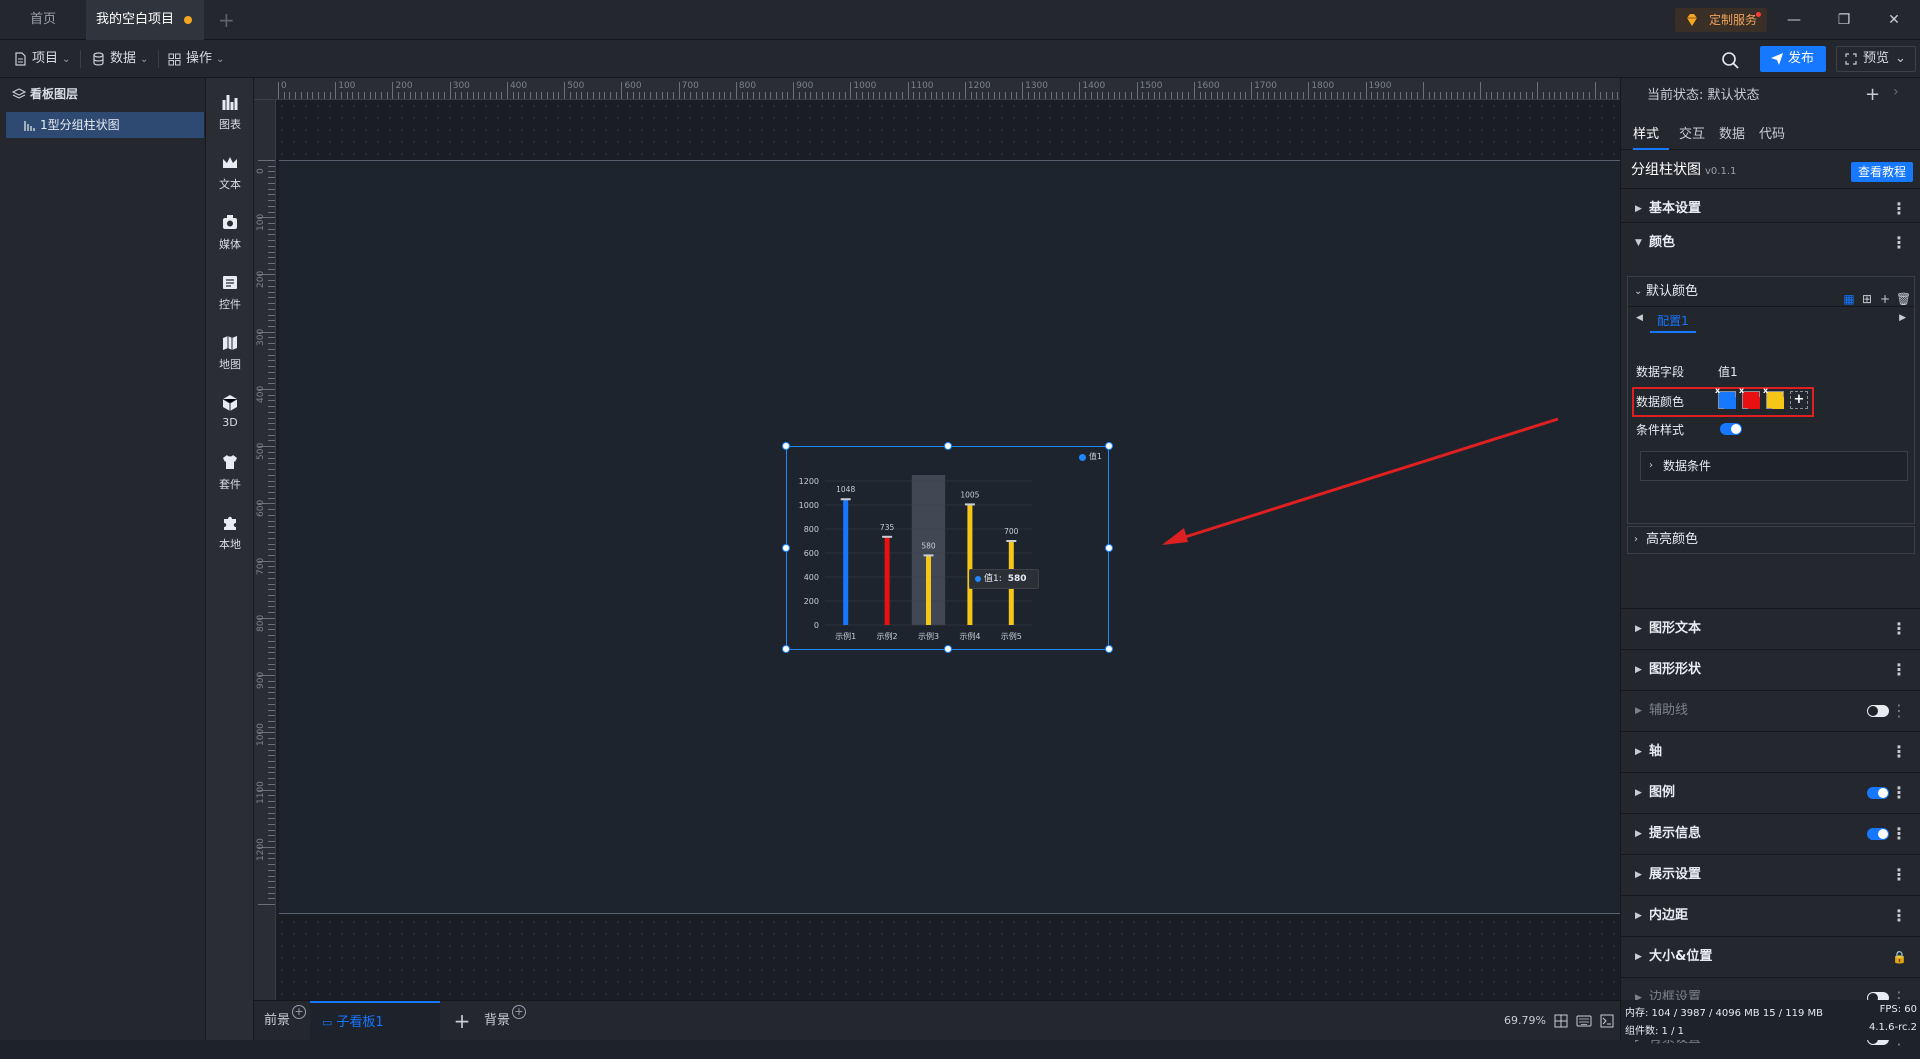 The height and width of the screenshot is (1059, 1920). Describe the element at coordinates (43, 20) in the screenshot. I see `tab-home: 首页` at that location.